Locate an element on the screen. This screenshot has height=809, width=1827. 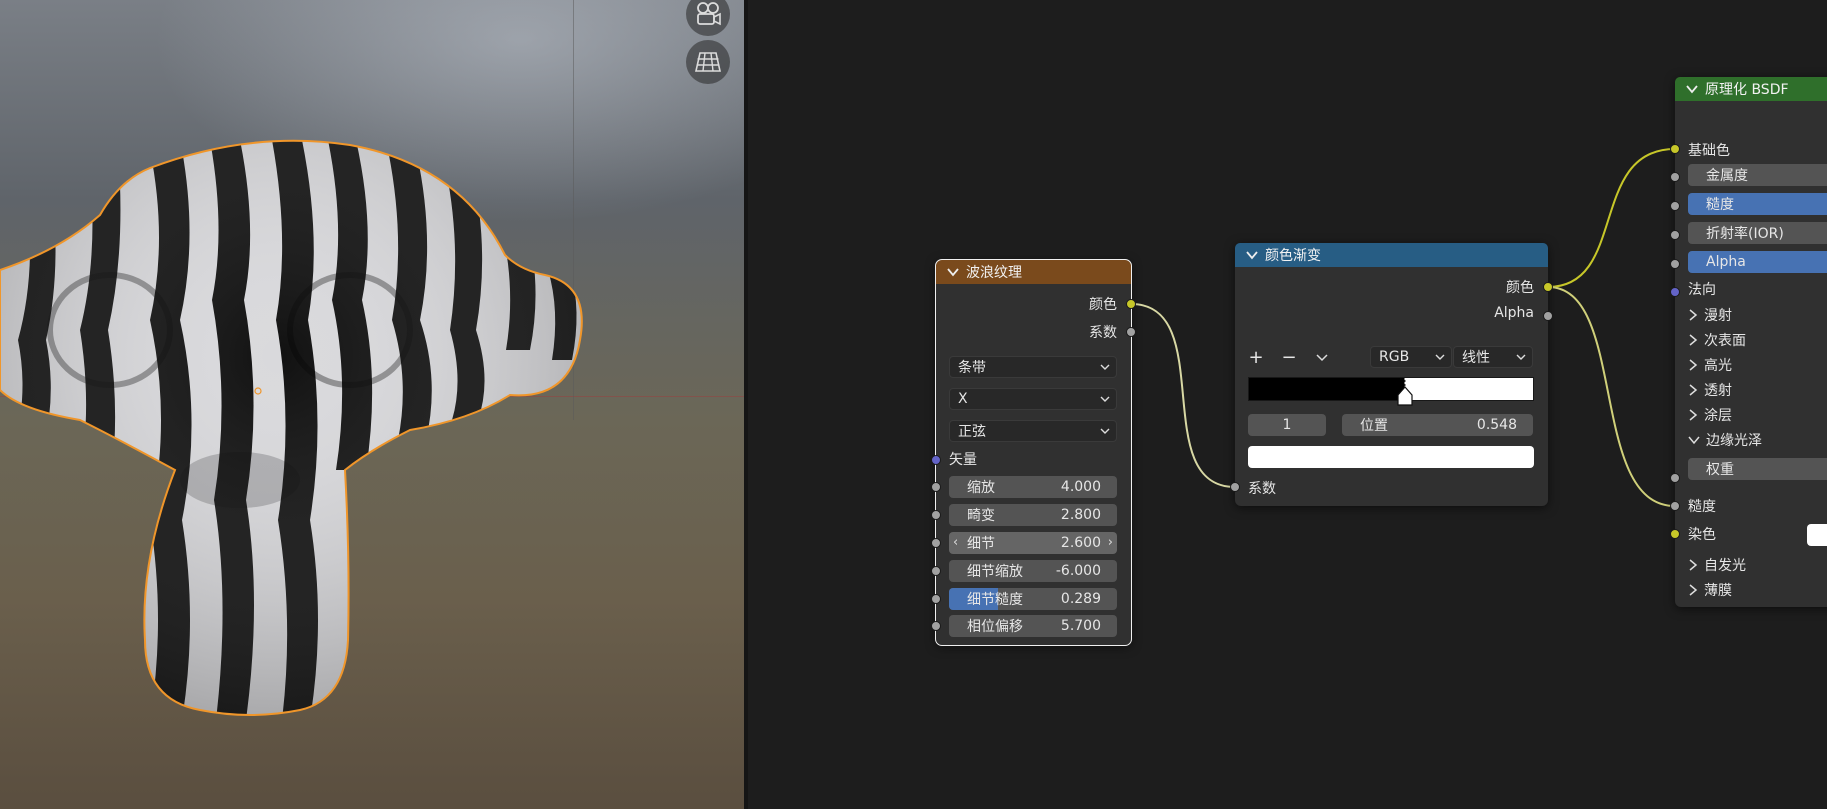
detail-field: ‹ 细节 2.600 › is located at coordinates (1033, 543).